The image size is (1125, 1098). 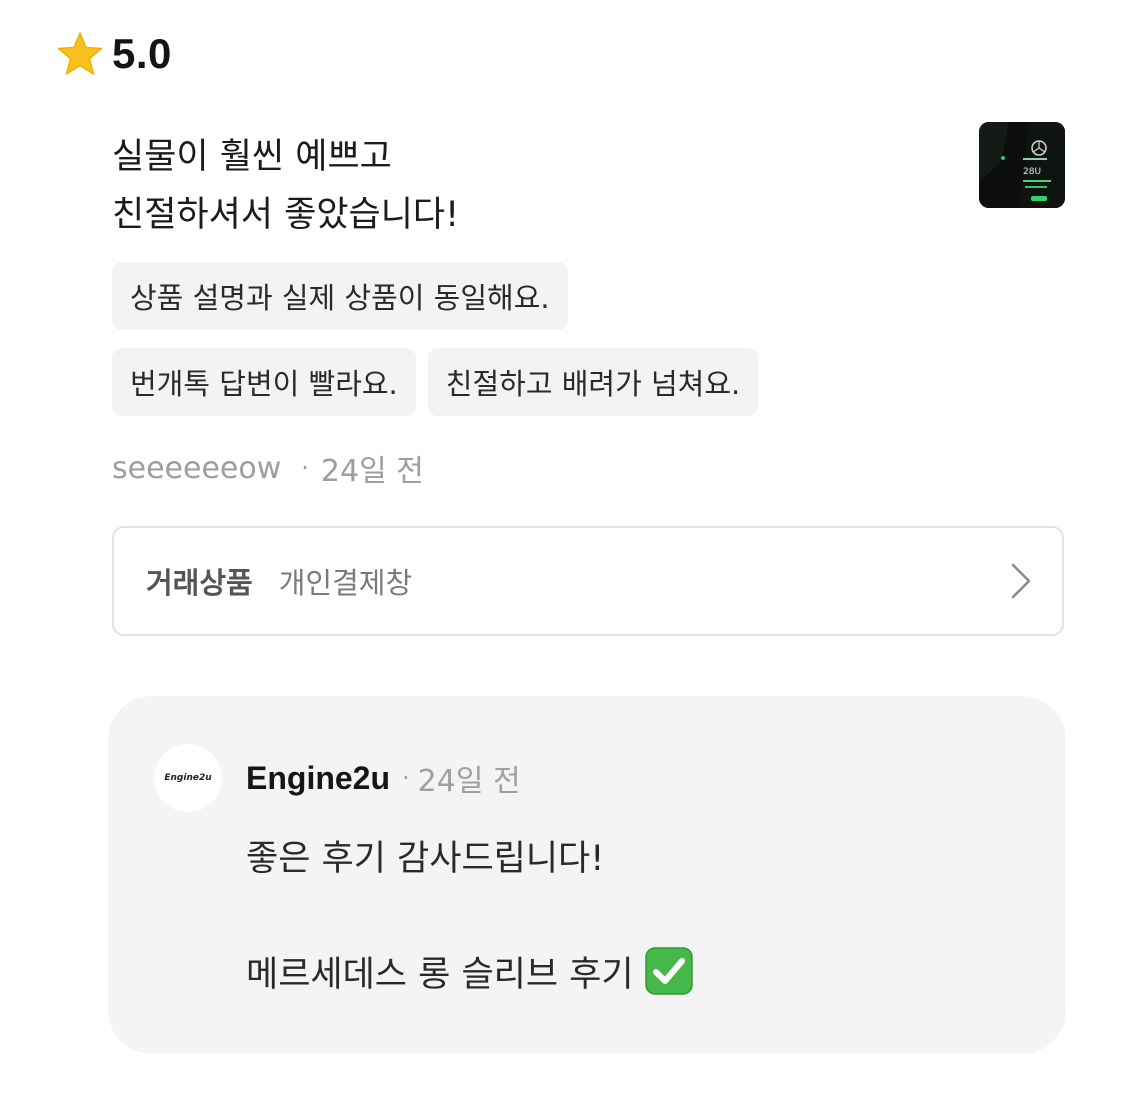 I want to click on rating: 5.0, so click(x=114, y=54).